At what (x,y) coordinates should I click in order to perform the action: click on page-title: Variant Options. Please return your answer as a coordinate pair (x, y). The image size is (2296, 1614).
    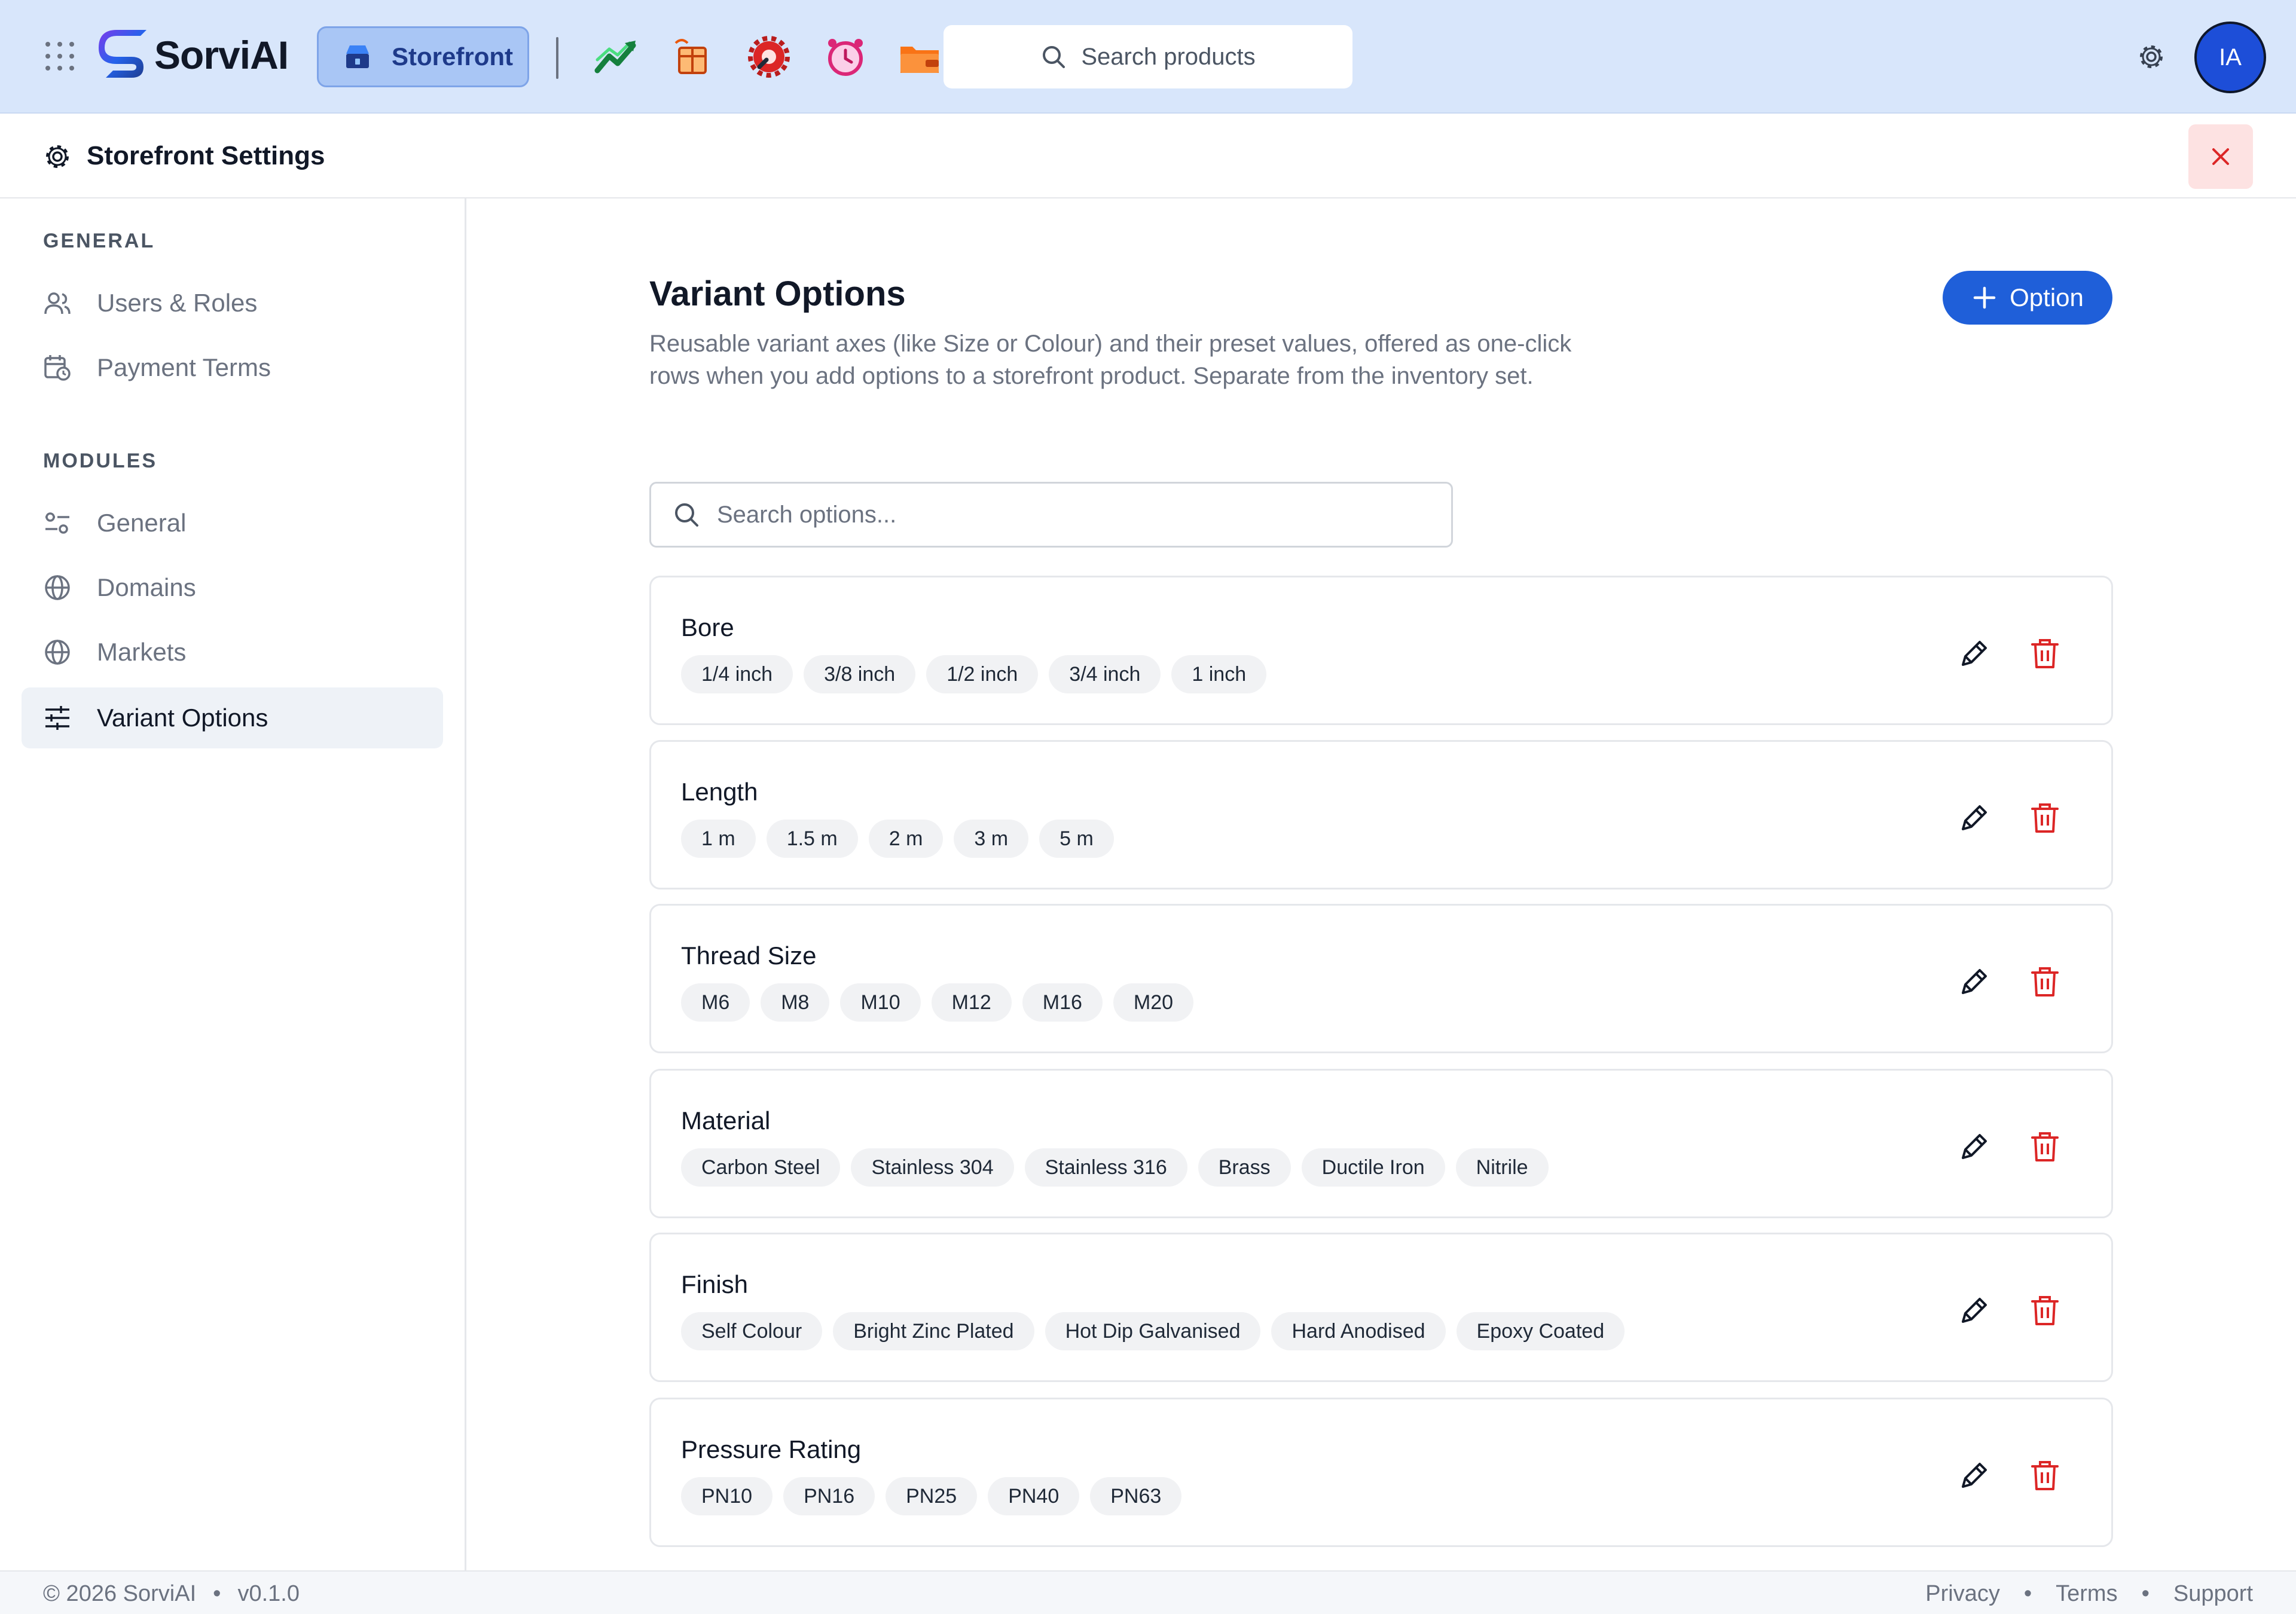
    Looking at the image, I should click on (777, 293).